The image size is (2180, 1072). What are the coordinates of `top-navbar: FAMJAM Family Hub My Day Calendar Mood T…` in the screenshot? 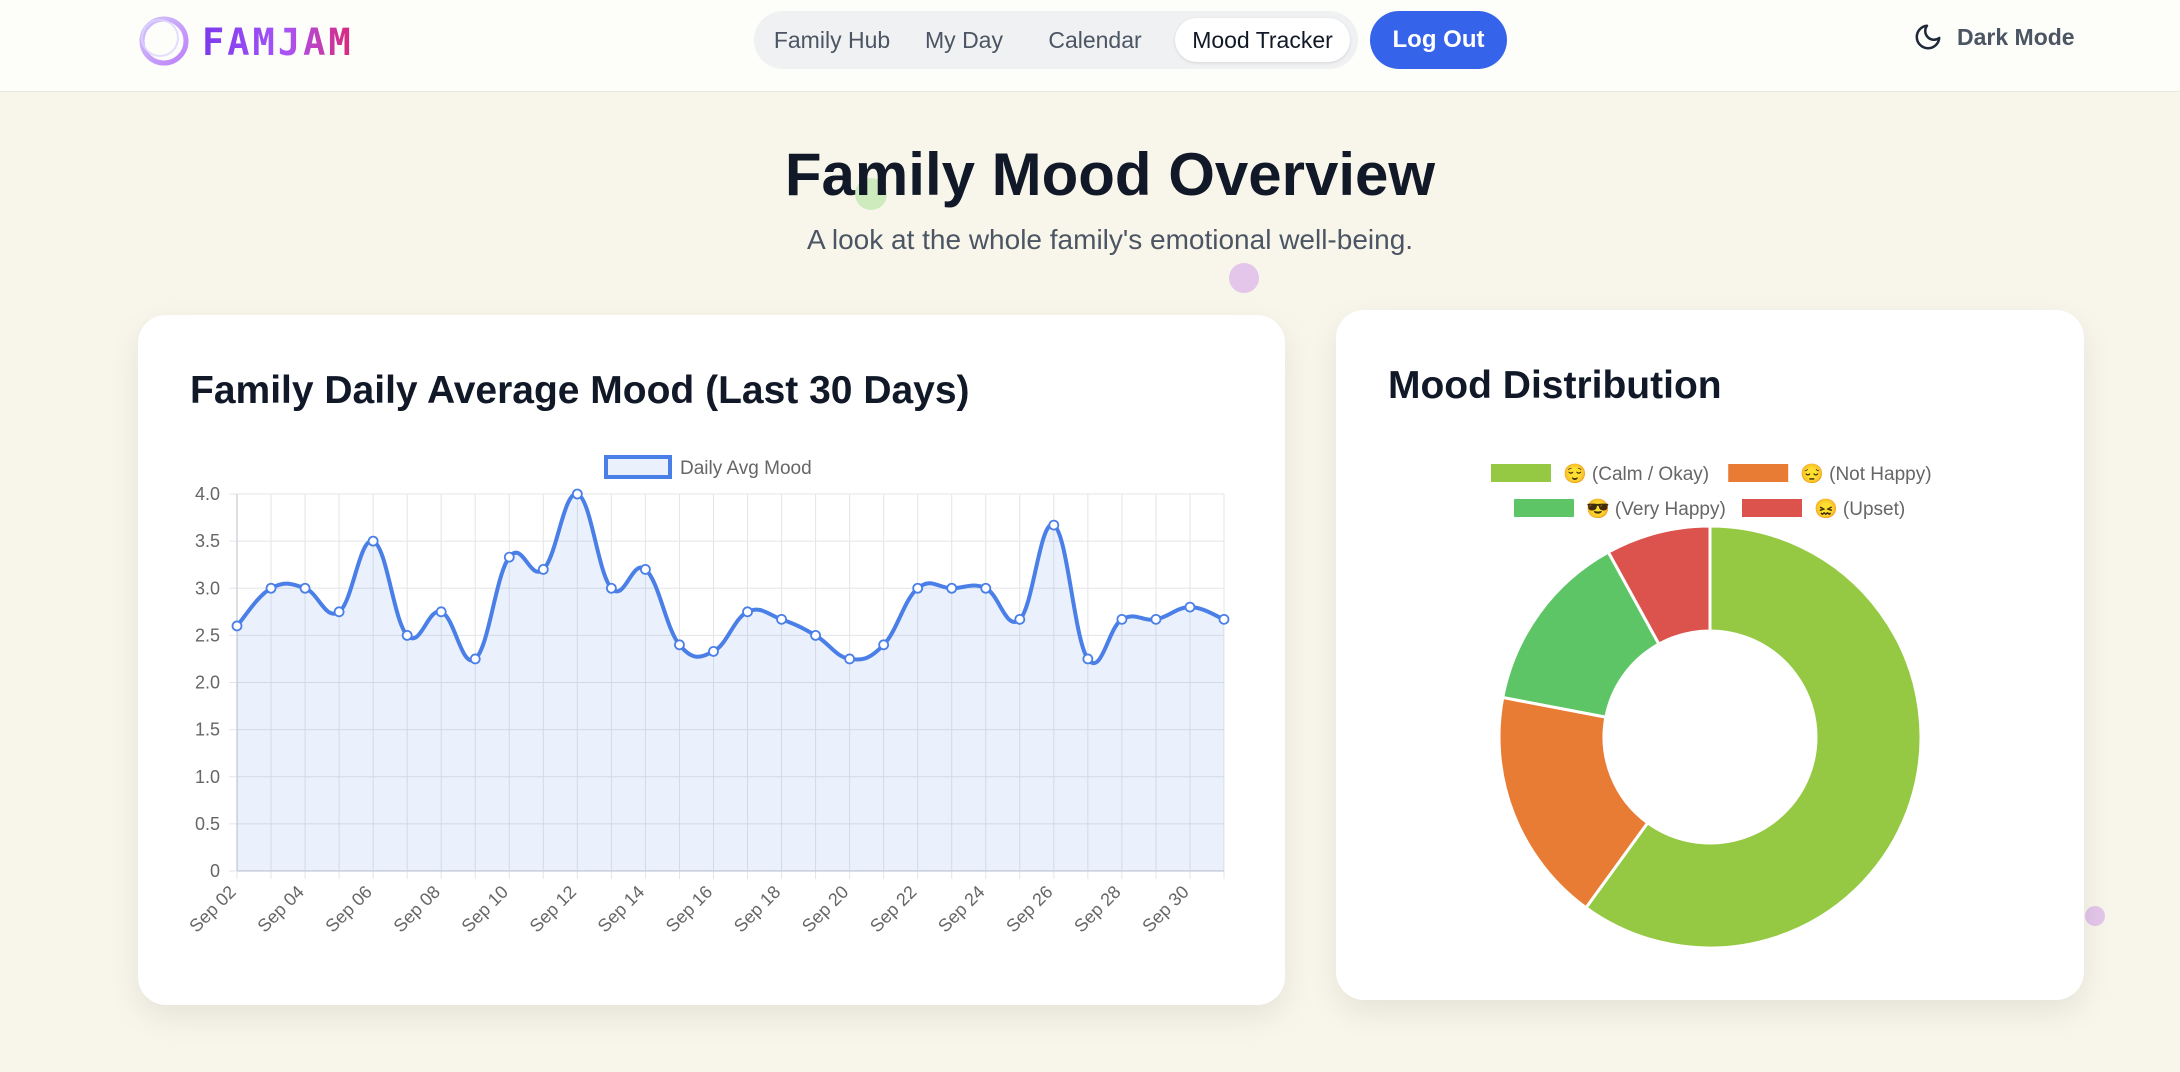 It's located at (1090, 46).